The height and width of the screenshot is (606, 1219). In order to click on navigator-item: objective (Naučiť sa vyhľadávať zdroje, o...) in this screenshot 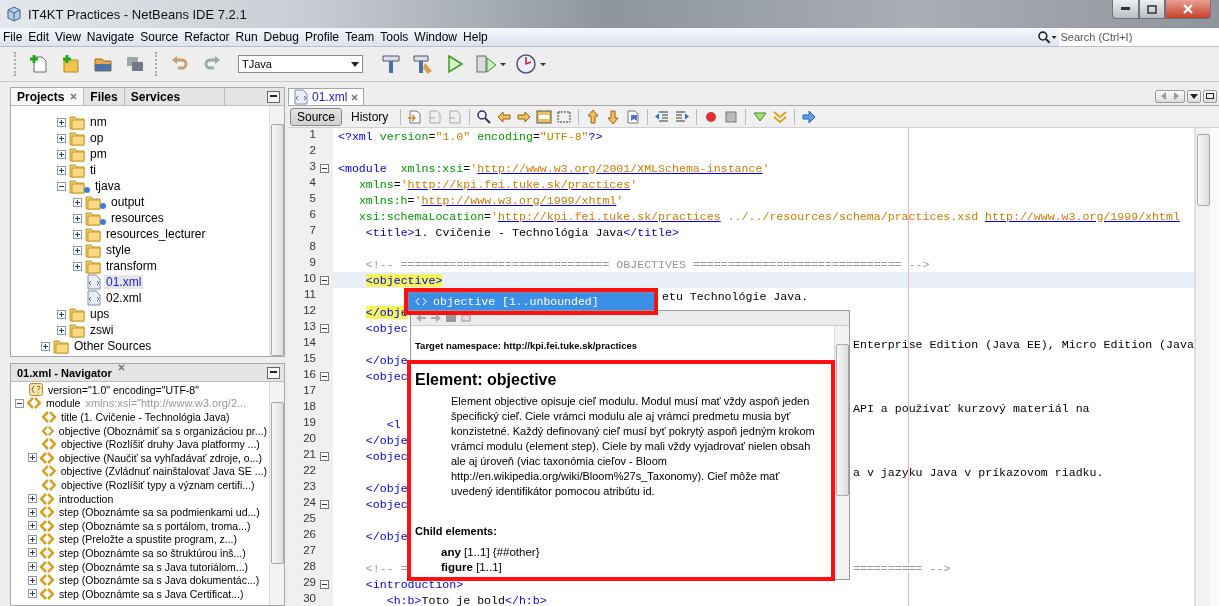, I will do `click(160, 457)`.